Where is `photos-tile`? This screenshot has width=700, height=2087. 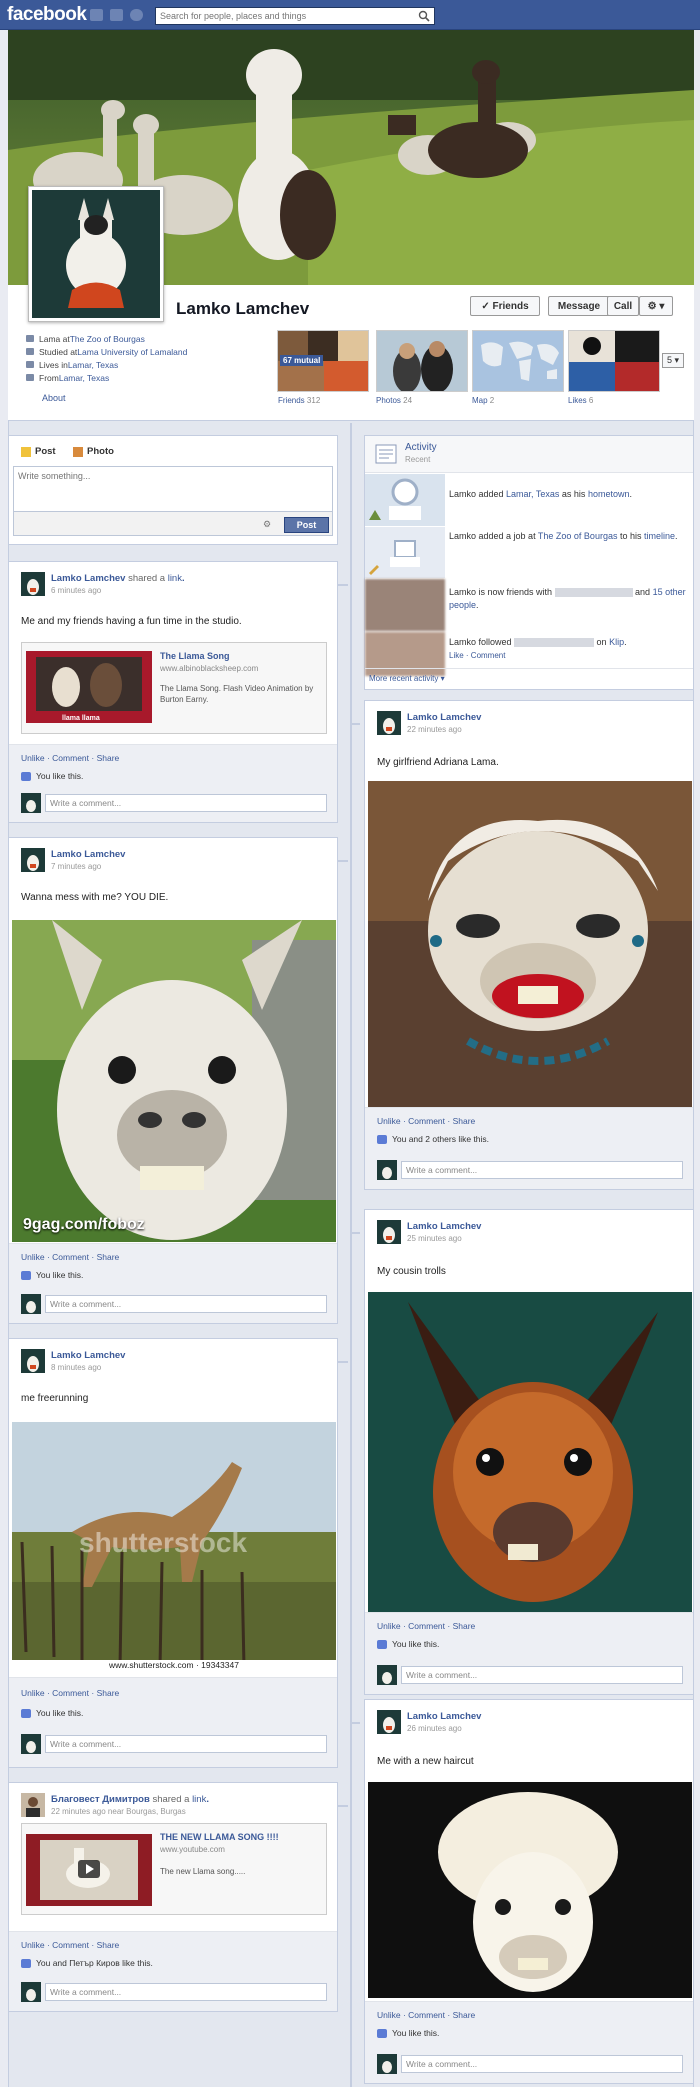 photos-tile is located at coordinates (422, 361).